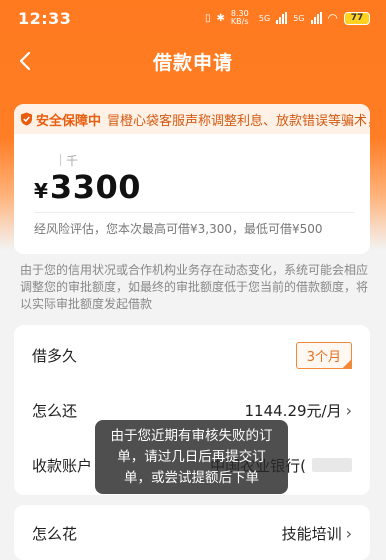 Image resolution: width=386 pixels, height=560 pixels. I want to click on duration-option: 3个月, so click(323, 355).